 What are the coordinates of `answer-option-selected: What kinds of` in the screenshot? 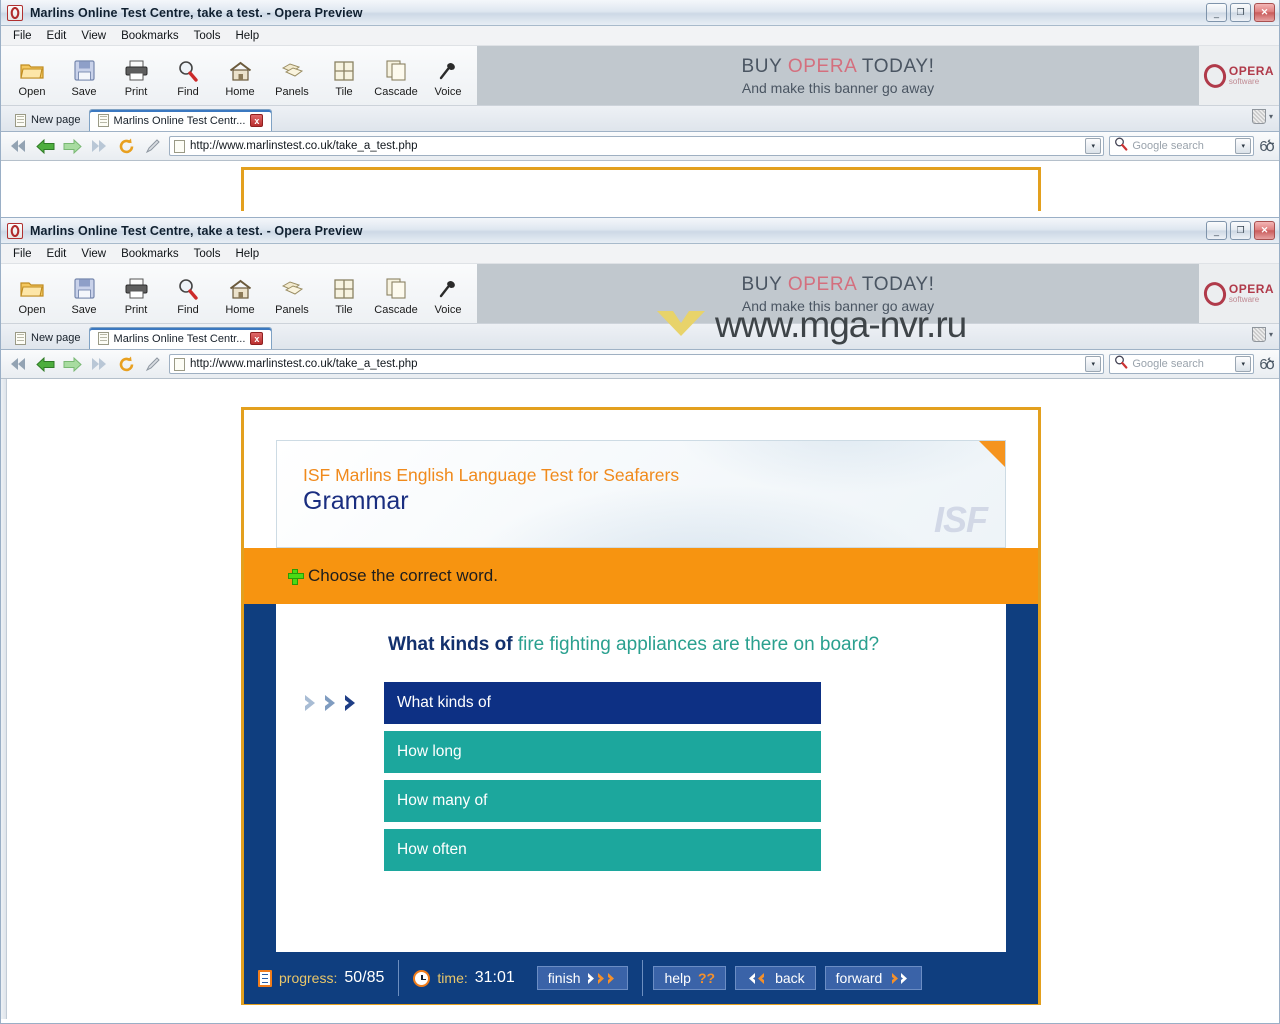 It's located at (602, 702).